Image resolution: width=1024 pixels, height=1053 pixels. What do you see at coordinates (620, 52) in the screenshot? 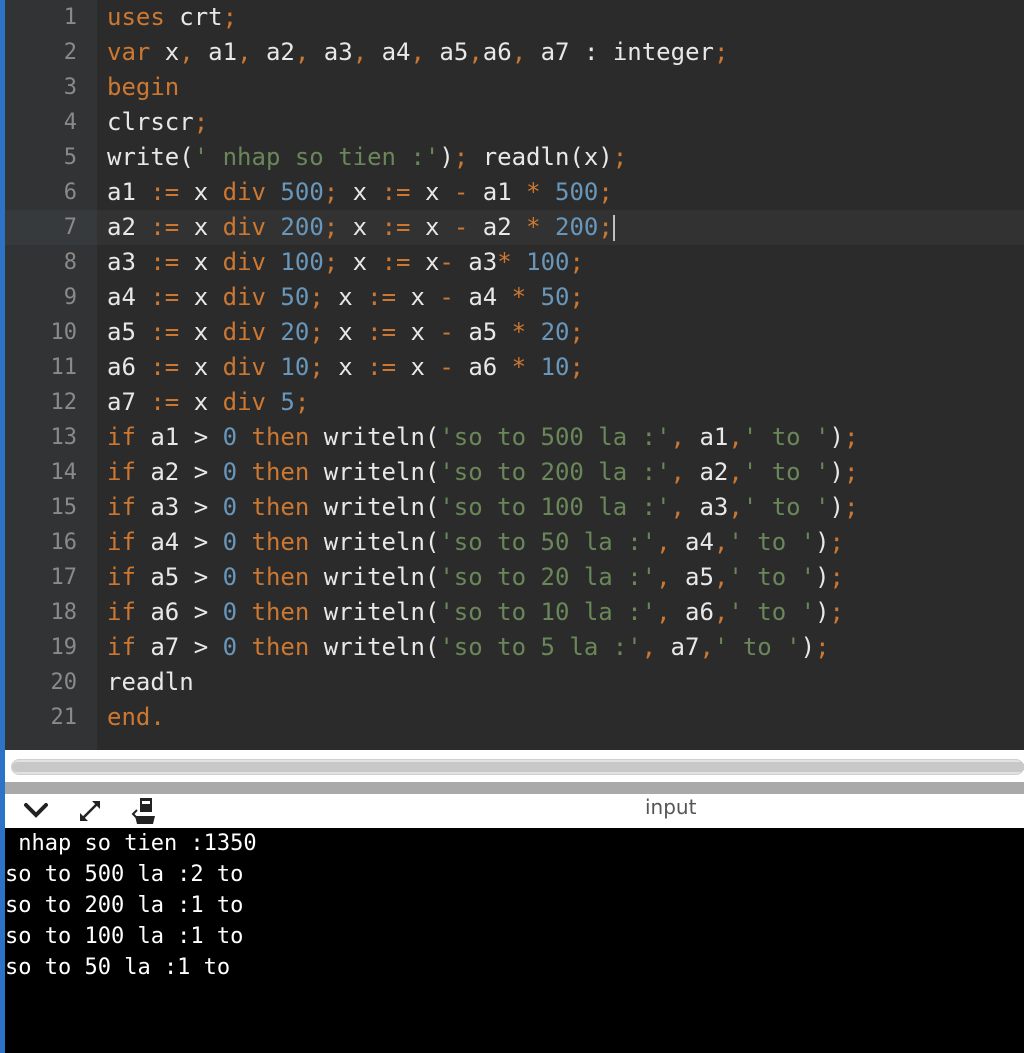
I see `code-token-id: a7 : integer` at bounding box center [620, 52].